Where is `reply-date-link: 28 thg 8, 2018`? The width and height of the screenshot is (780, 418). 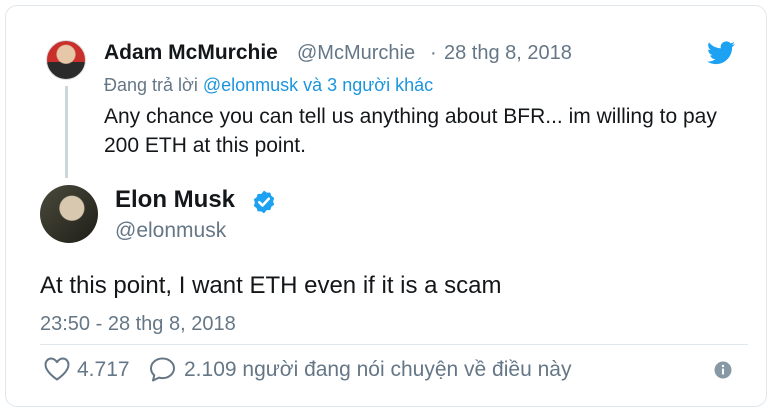 reply-date-link: 28 thg 8, 2018 is located at coordinates (508, 53).